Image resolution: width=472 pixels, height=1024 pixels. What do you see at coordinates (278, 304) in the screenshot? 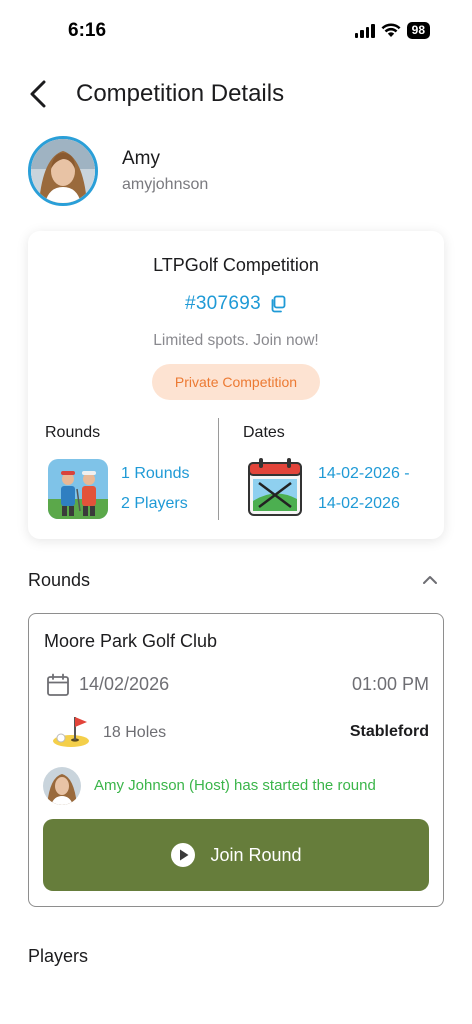
I see `copy-icon` at bounding box center [278, 304].